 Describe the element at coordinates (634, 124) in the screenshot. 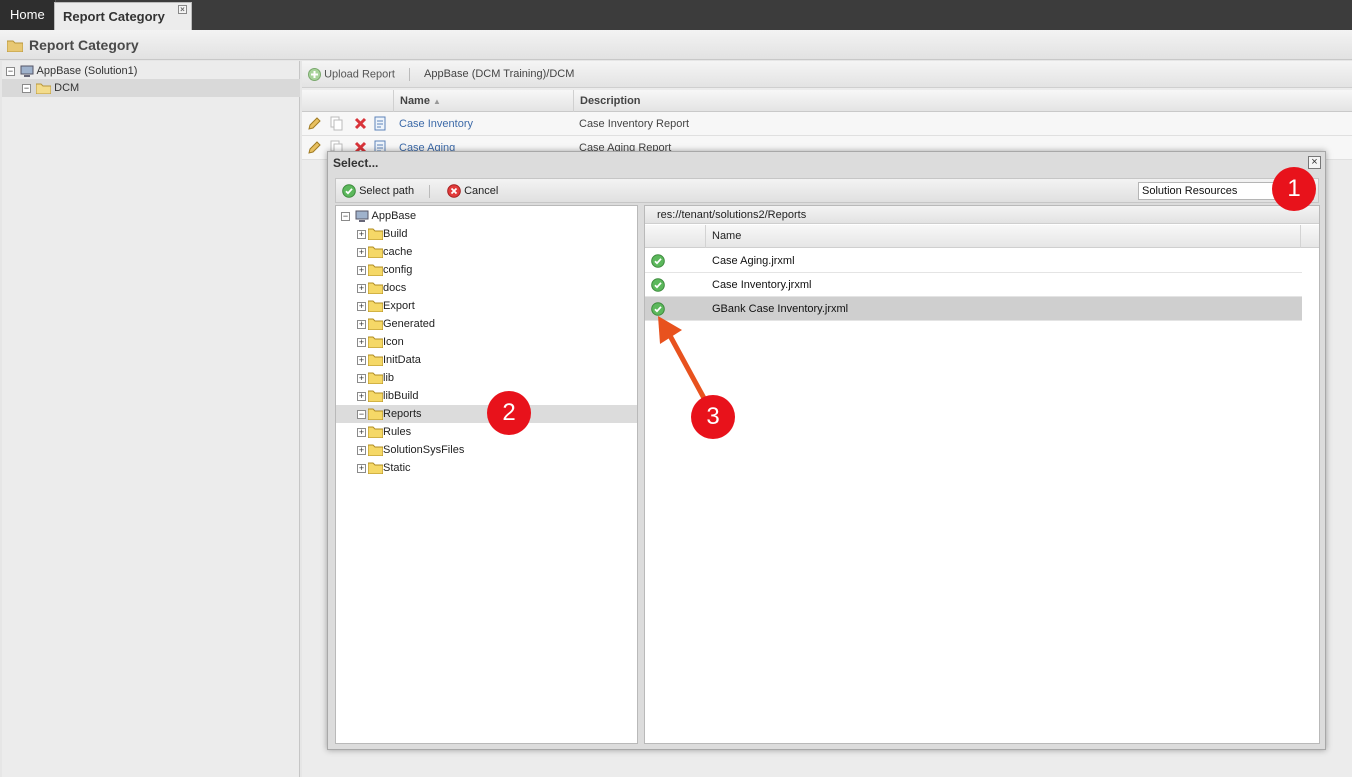

I see `report-description: Case Inventory Report` at that location.